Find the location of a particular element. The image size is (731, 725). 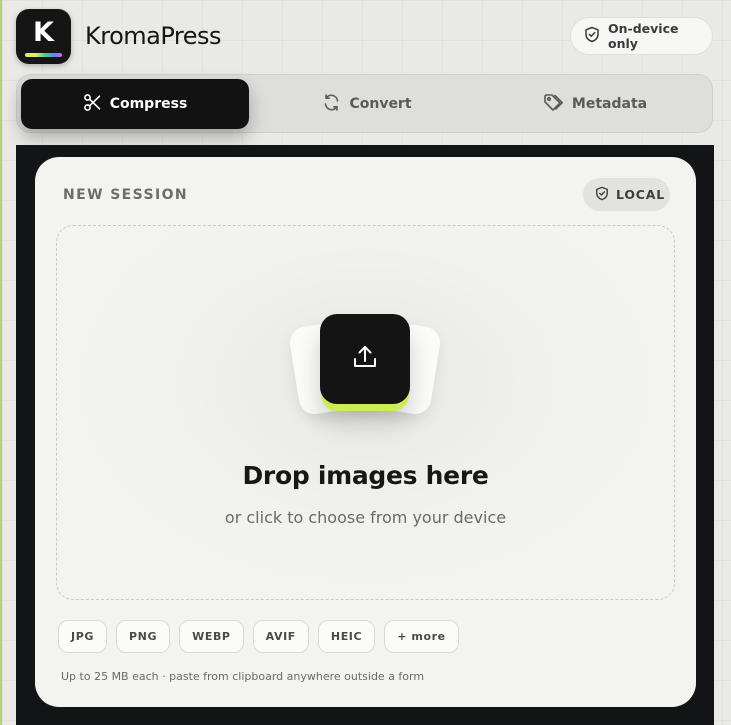

tab-label: Convert is located at coordinates (380, 104).